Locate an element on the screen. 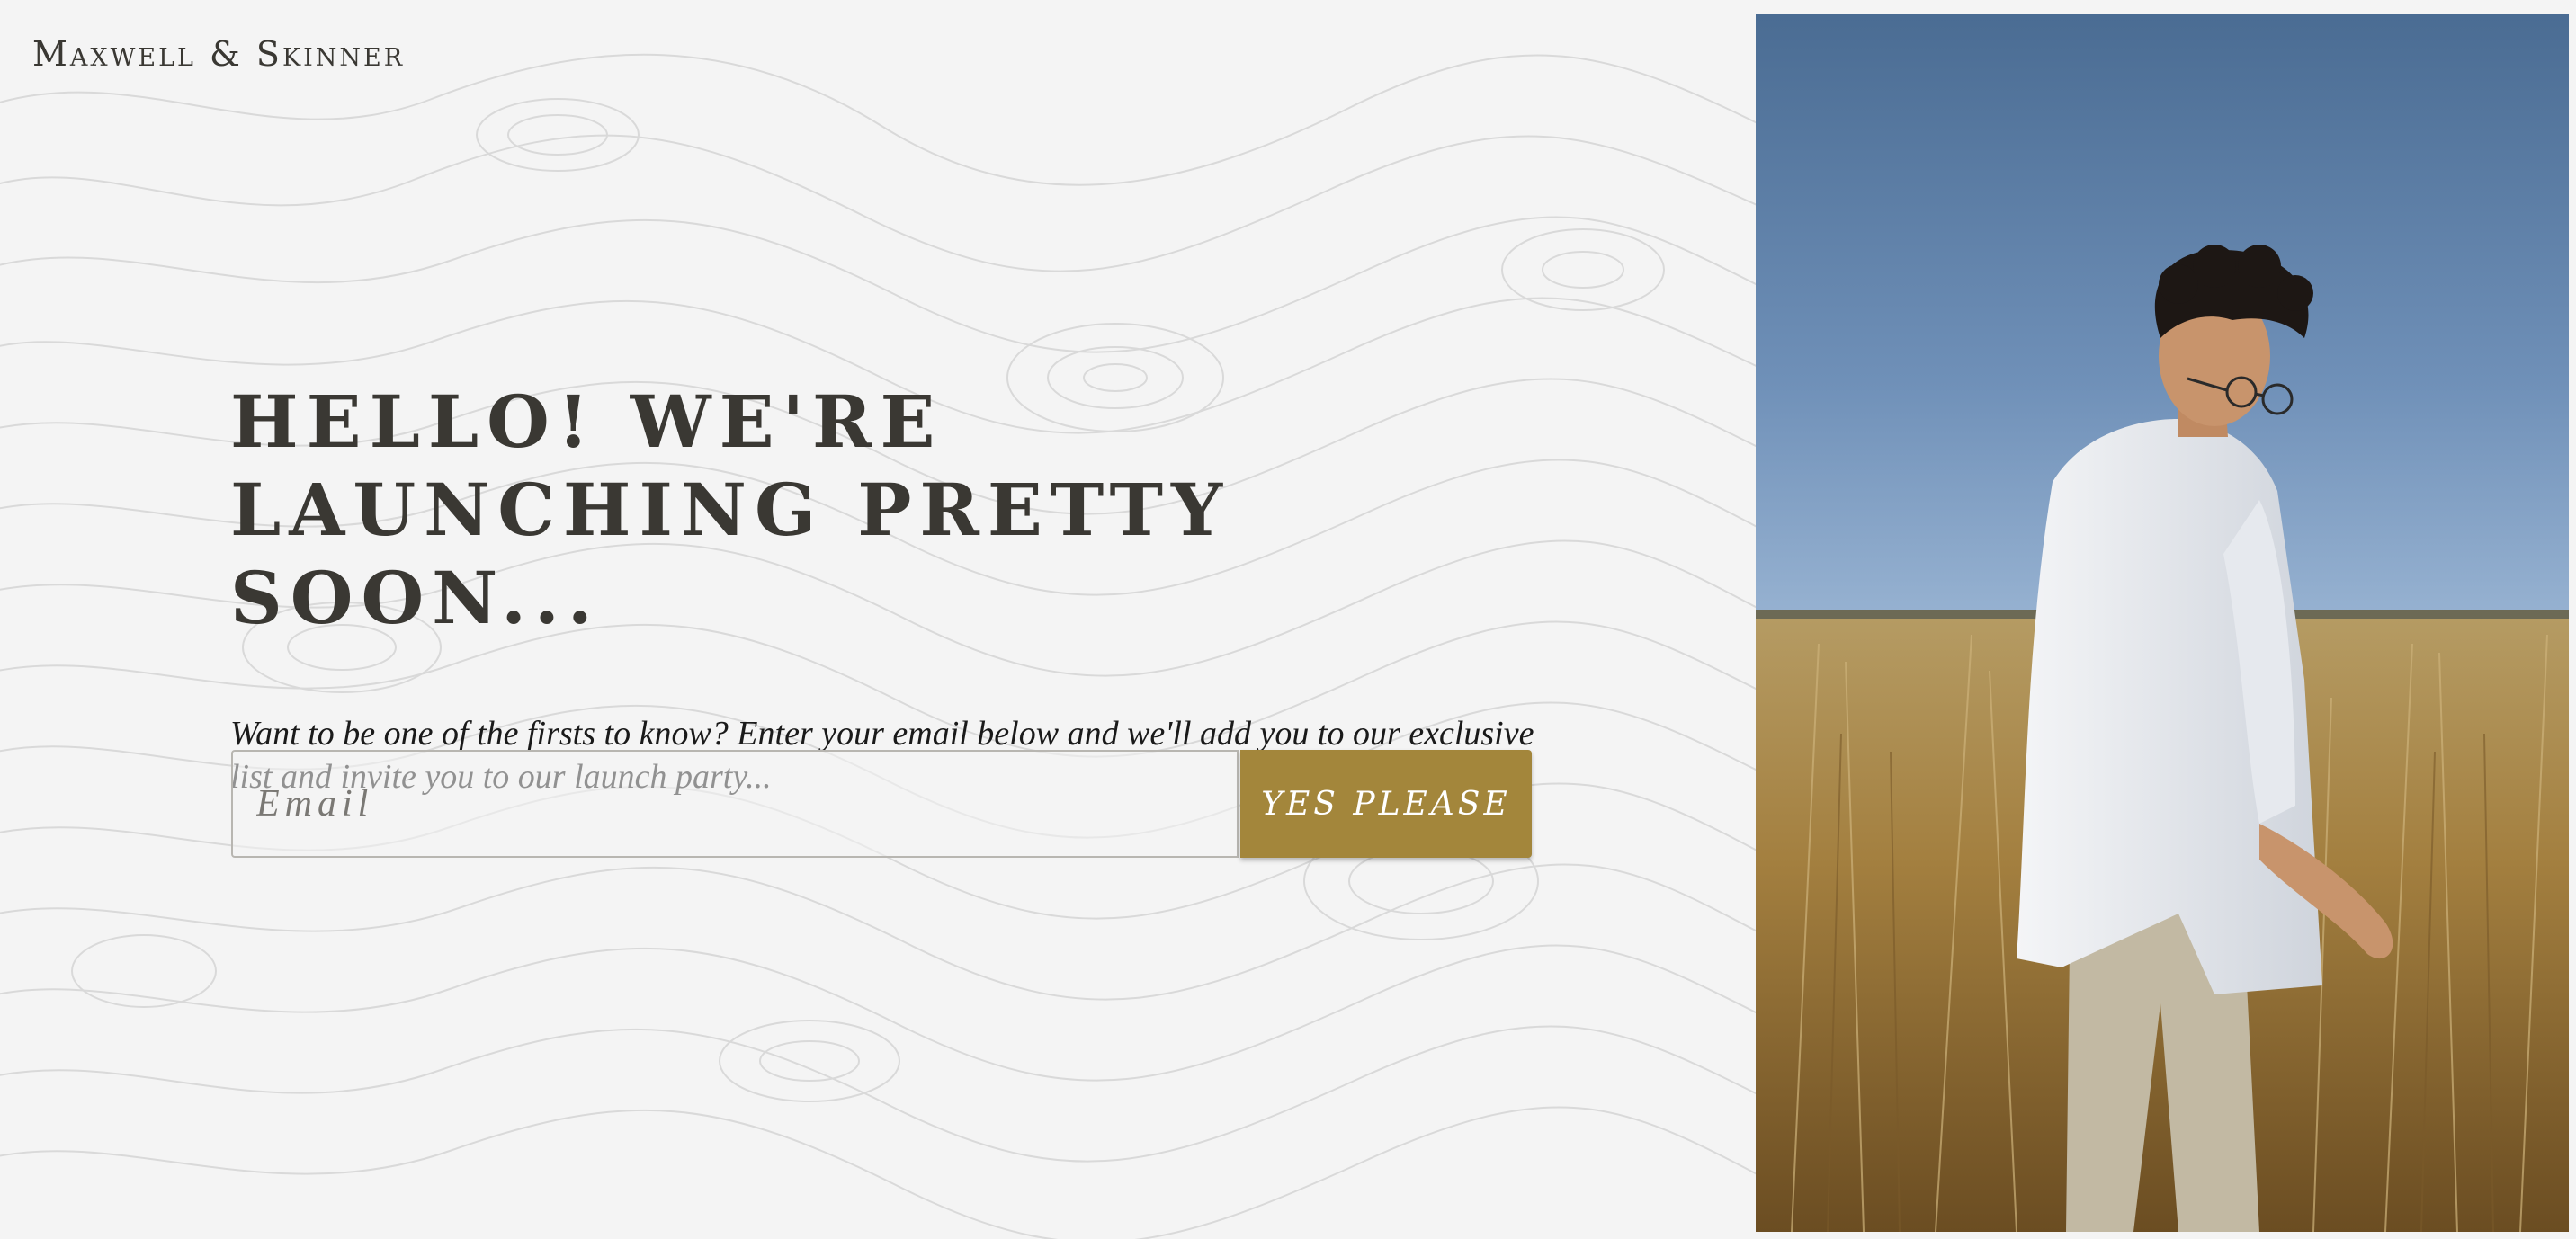  email-signup-form: Yes Please is located at coordinates (881, 804).